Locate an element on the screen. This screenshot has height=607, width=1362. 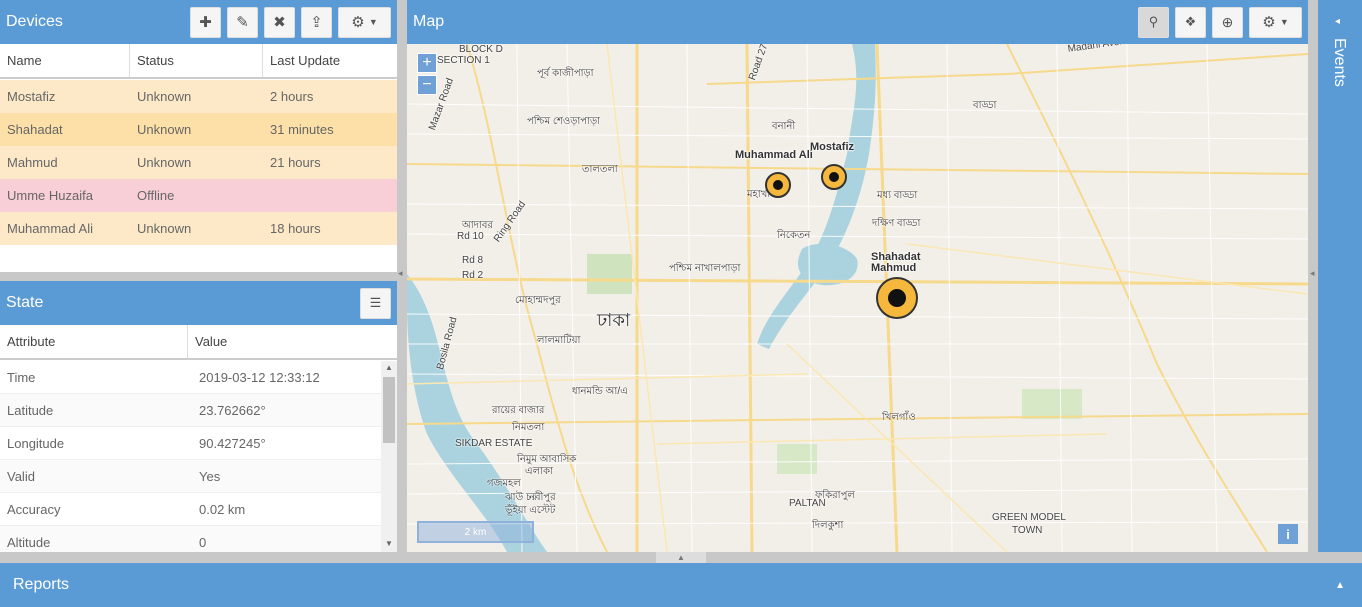
pencil-icon: ✎ is located at coordinates (242, 22).